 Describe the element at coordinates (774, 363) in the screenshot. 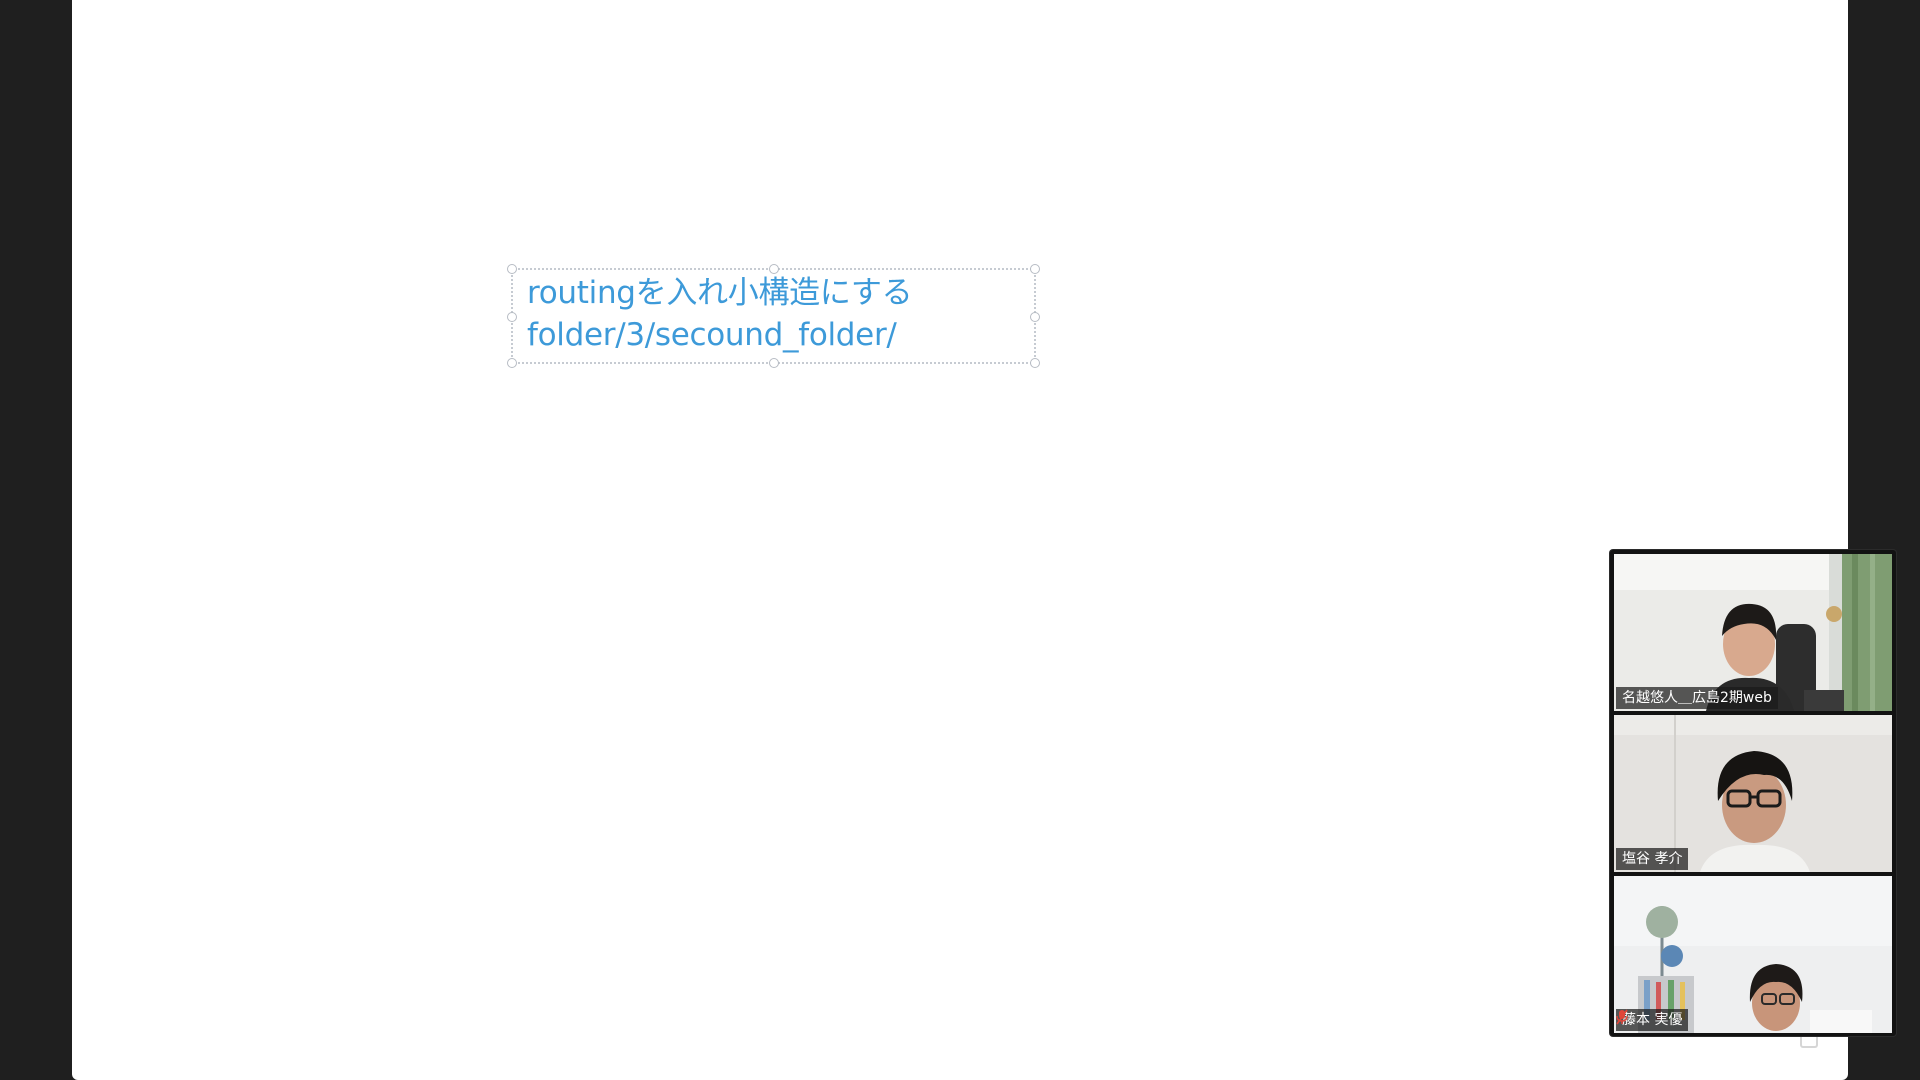

I see `resize-handle-bottom-middle` at that location.